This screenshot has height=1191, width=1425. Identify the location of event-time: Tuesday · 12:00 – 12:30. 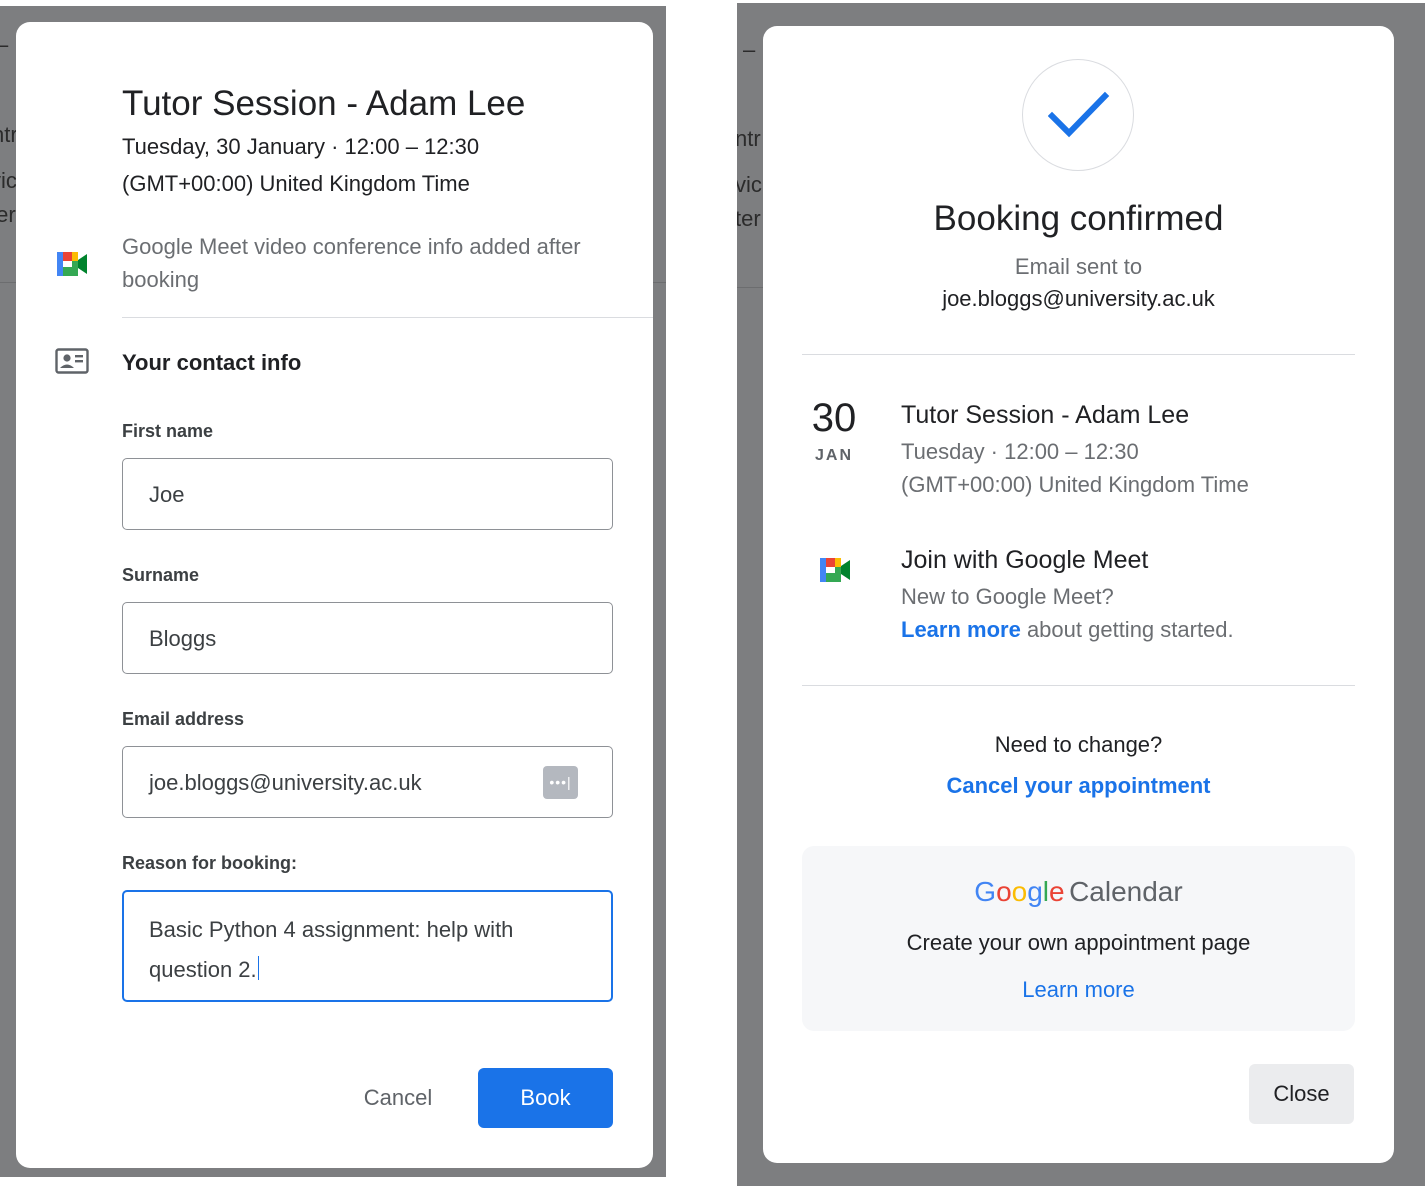
(1020, 451).